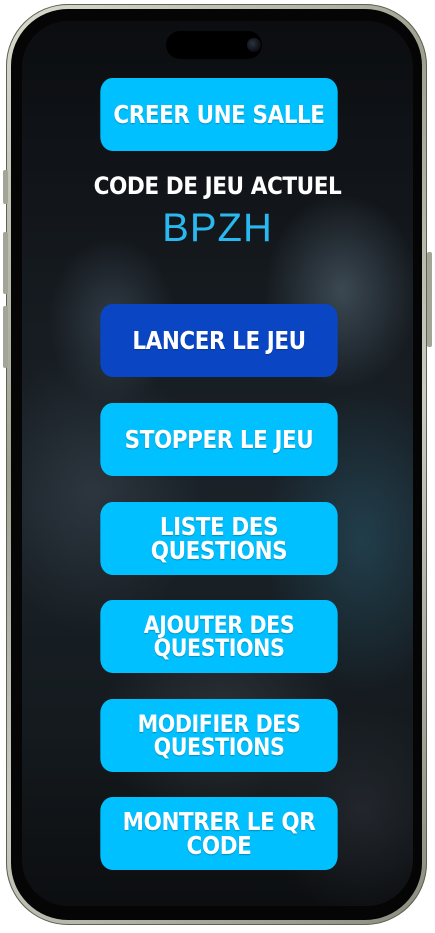  What do you see at coordinates (219, 636) in the screenshot?
I see `add-questions-button: AJOUTER DES QUESTIONS` at bounding box center [219, 636].